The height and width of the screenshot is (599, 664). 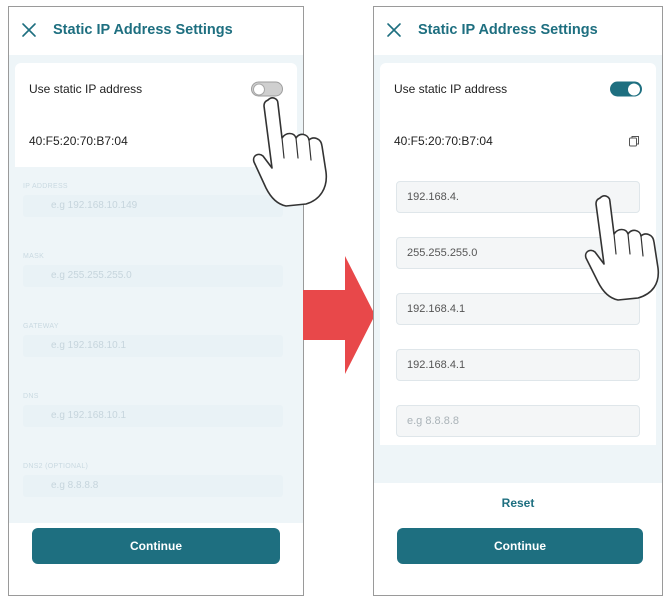 I want to click on dns2-field: DNS2 (OPTIONAL) e.g 8.8.8.8, so click(x=153, y=480).